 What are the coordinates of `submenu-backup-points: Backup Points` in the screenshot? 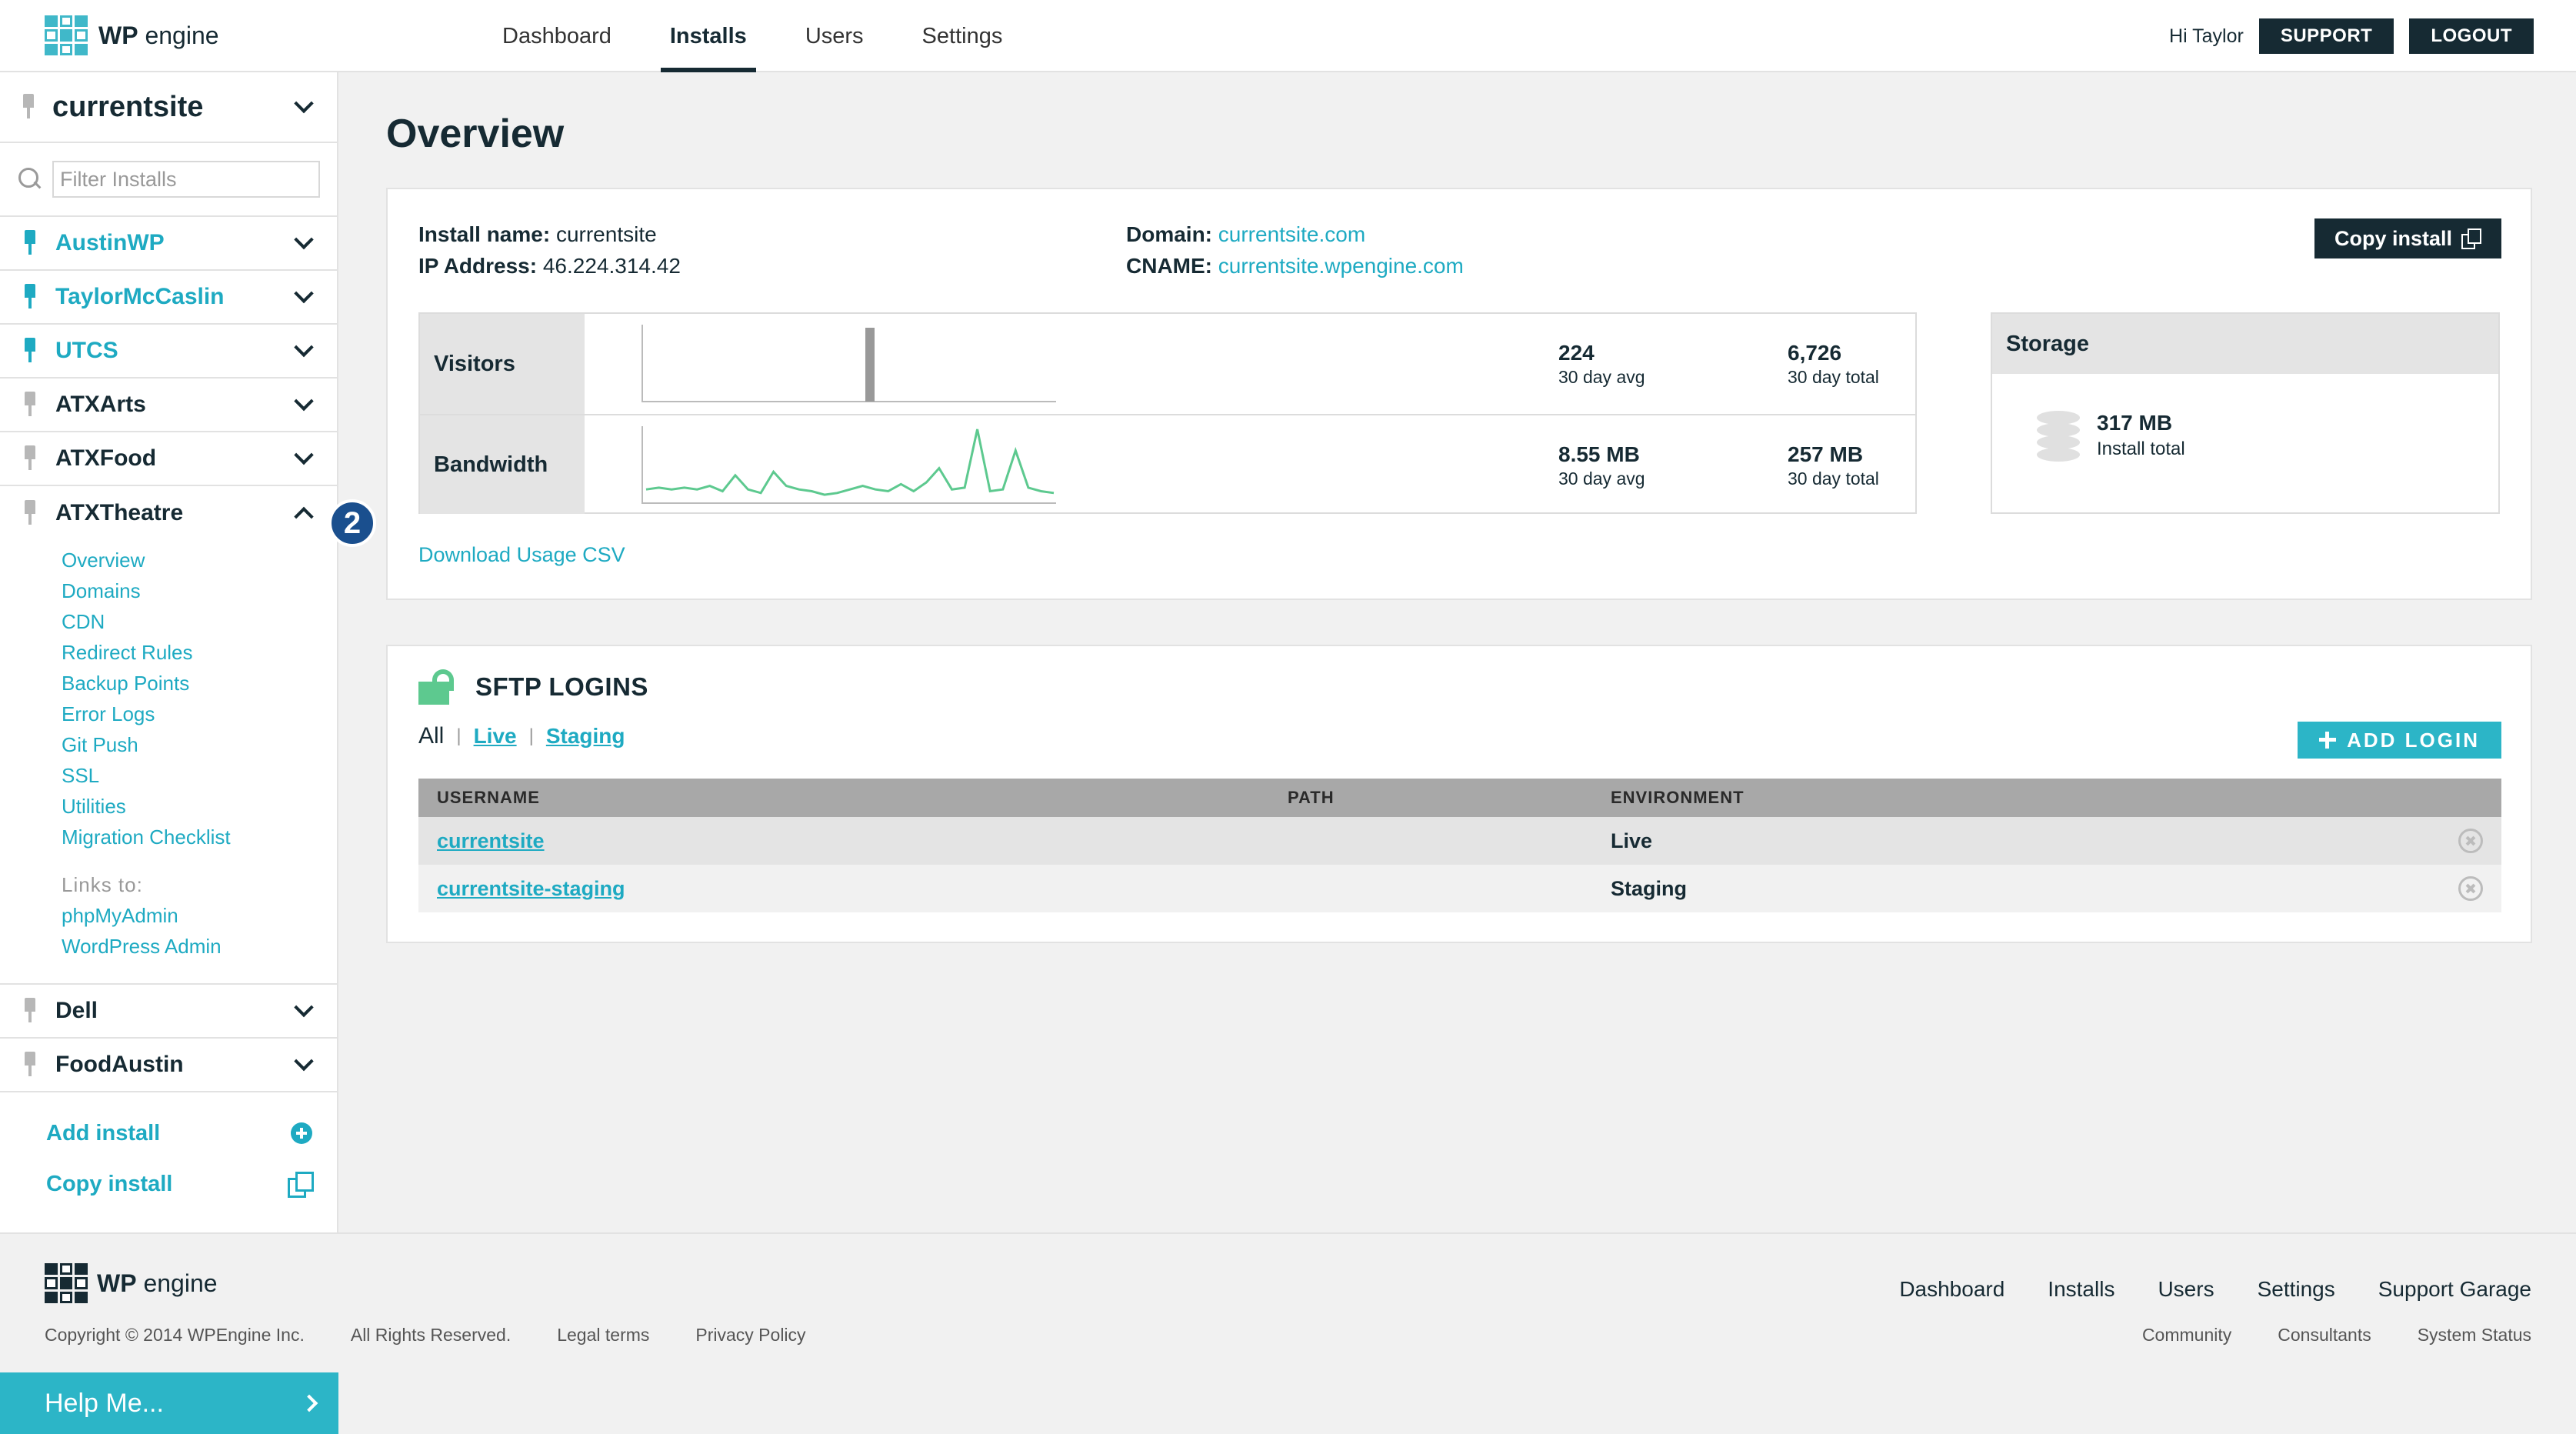 It's located at (199, 683).